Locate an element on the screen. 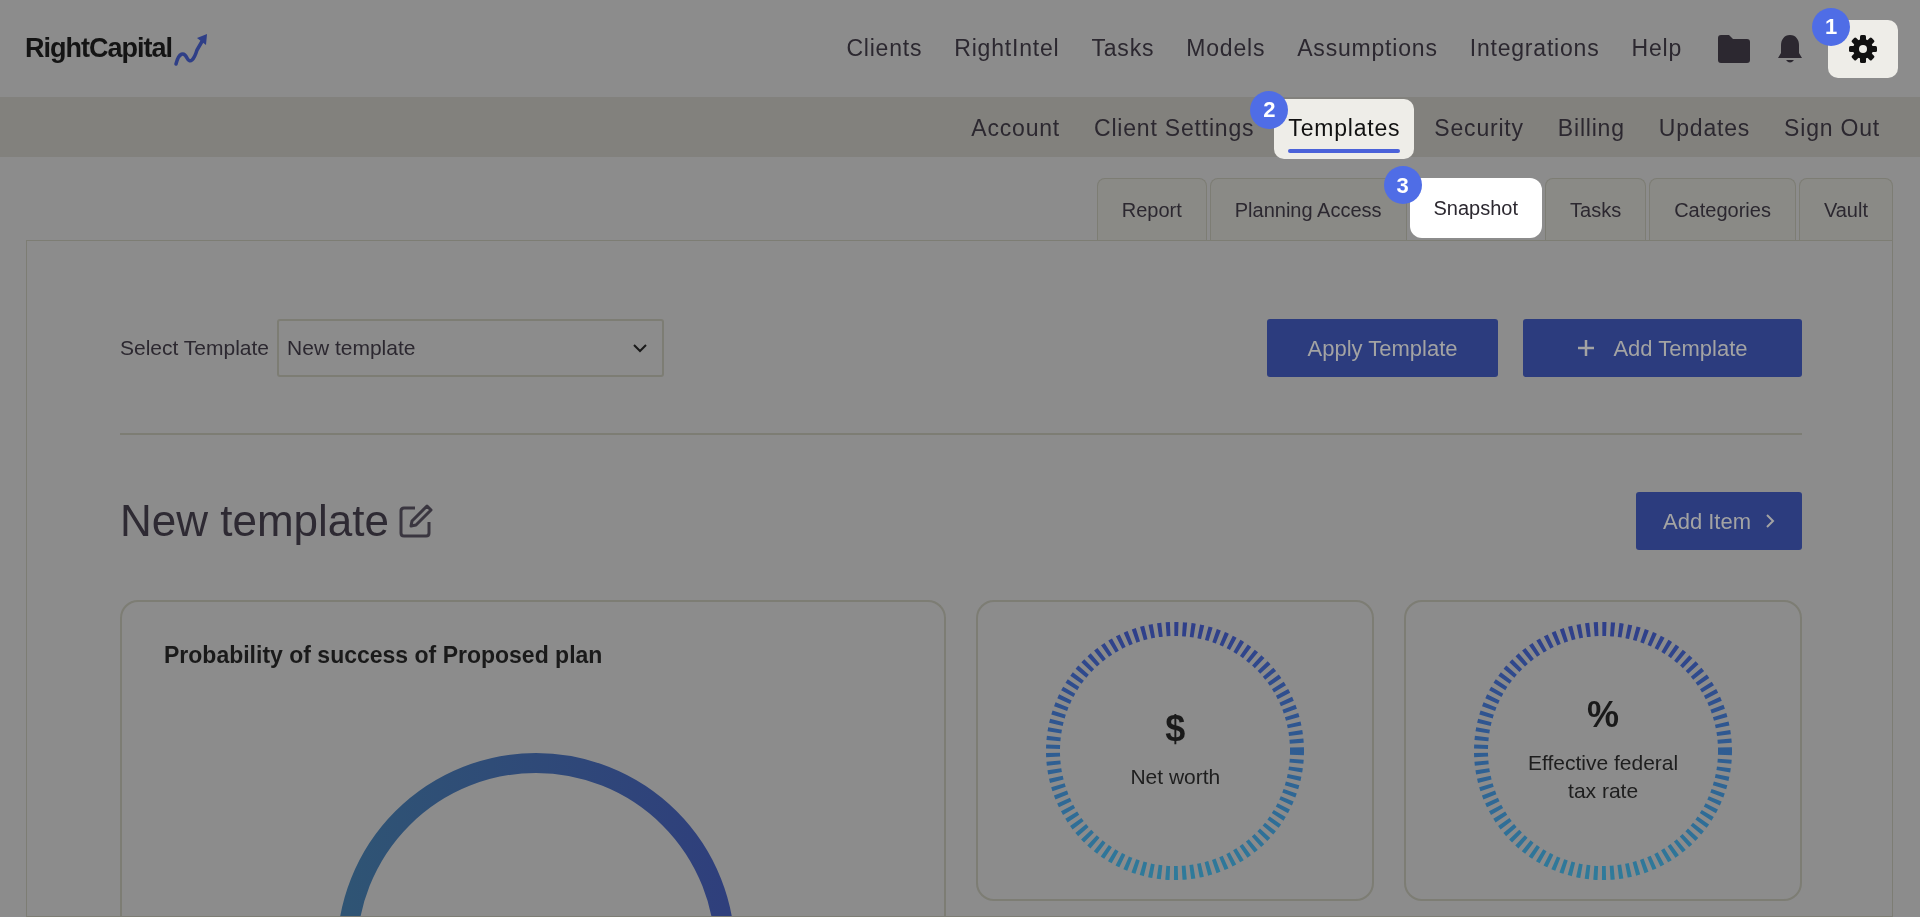 The width and height of the screenshot is (1920, 917). ring-caption: Effective federal tax rate is located at coordinates (1603, 776).